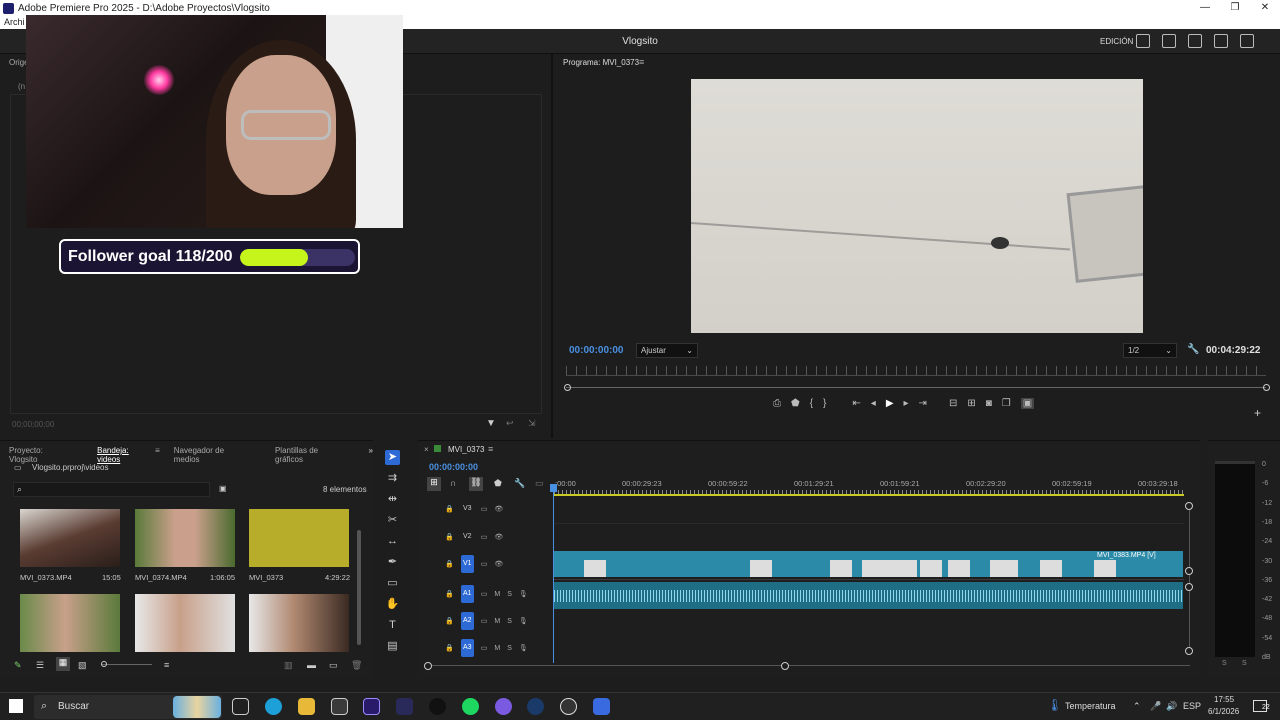 This screenshot has height=720, width=1280. I want to click on vscroll-handle-top, so click(1189, 506).